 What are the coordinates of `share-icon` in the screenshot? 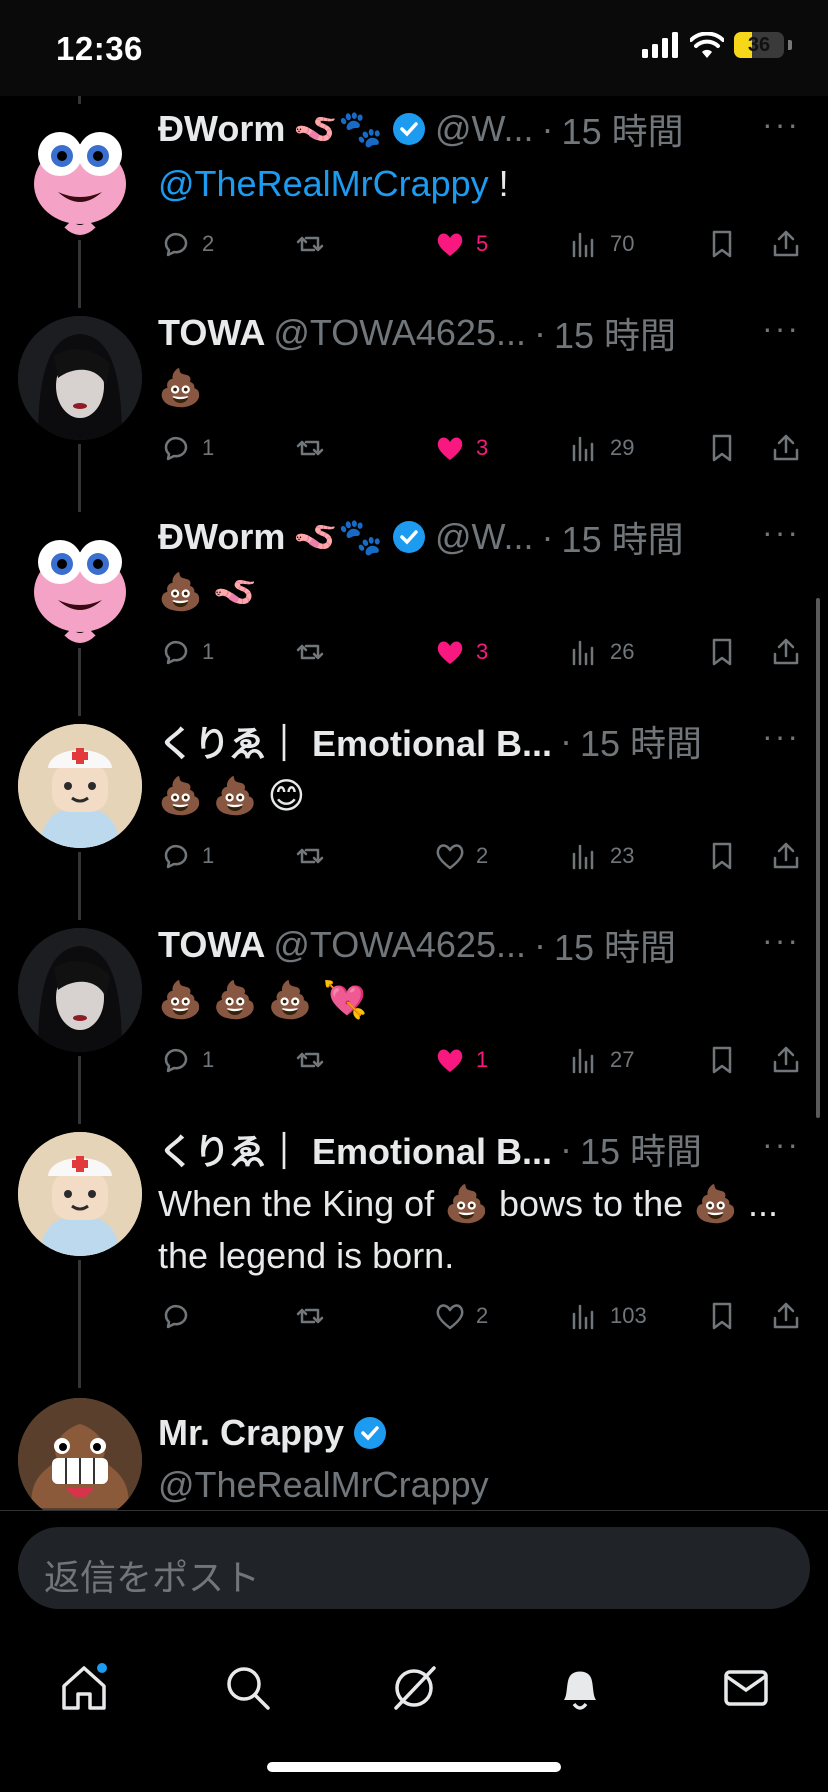 It's located at (786, 1059).